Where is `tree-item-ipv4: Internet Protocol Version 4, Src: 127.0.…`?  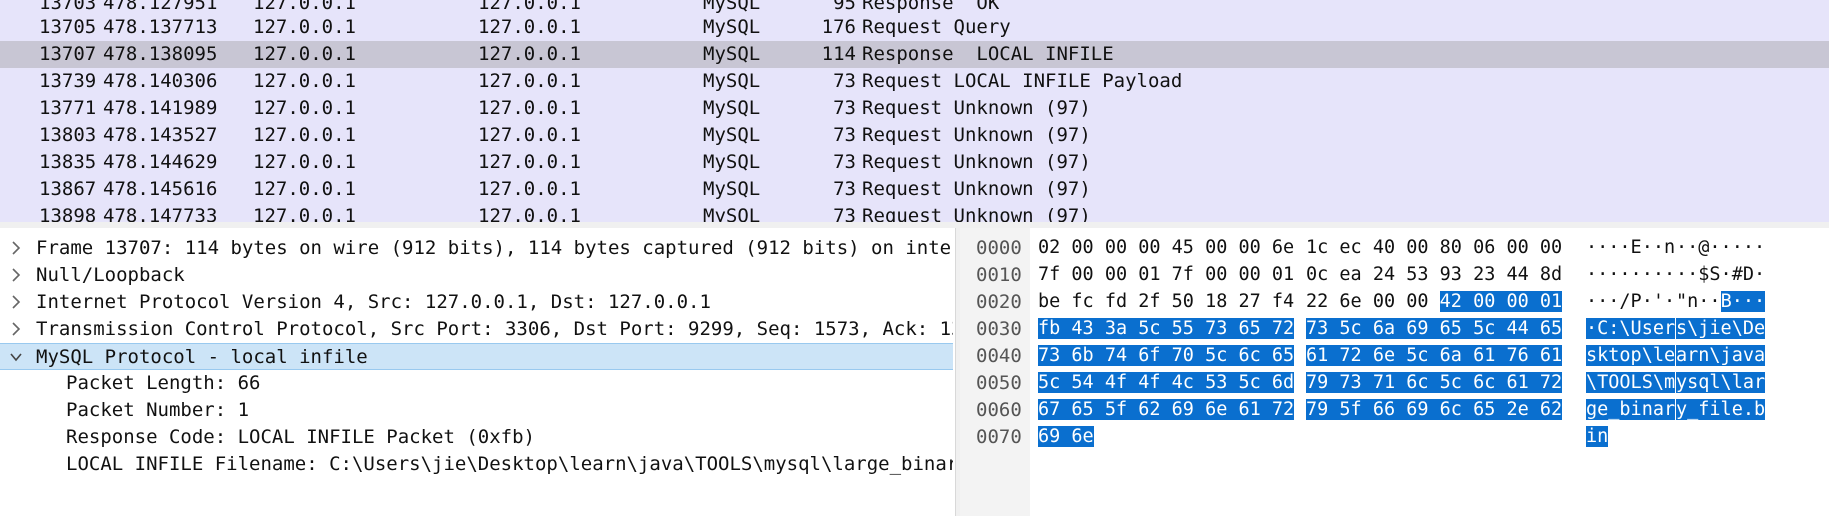
tree-item-ipv4: Internet Protocol Version 4, Src: 127.0.… is located at coordinates (476, 302).